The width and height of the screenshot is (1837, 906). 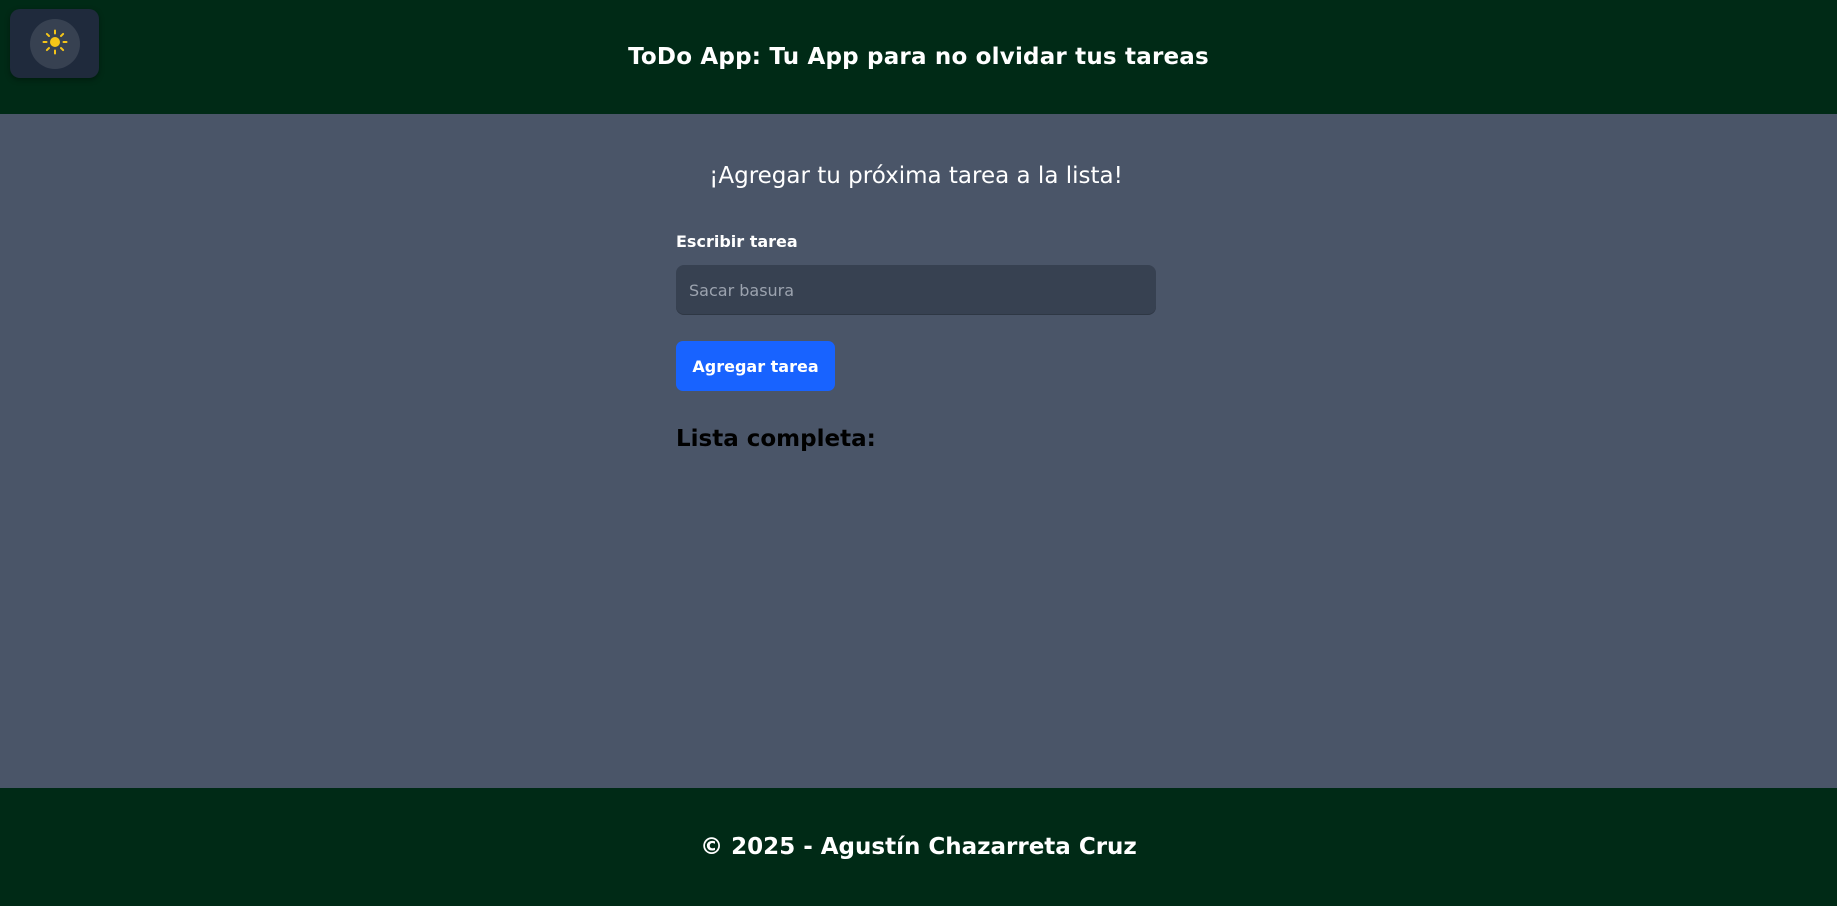 I want to click on theme-toggle-container, so click(x=54, y=43).